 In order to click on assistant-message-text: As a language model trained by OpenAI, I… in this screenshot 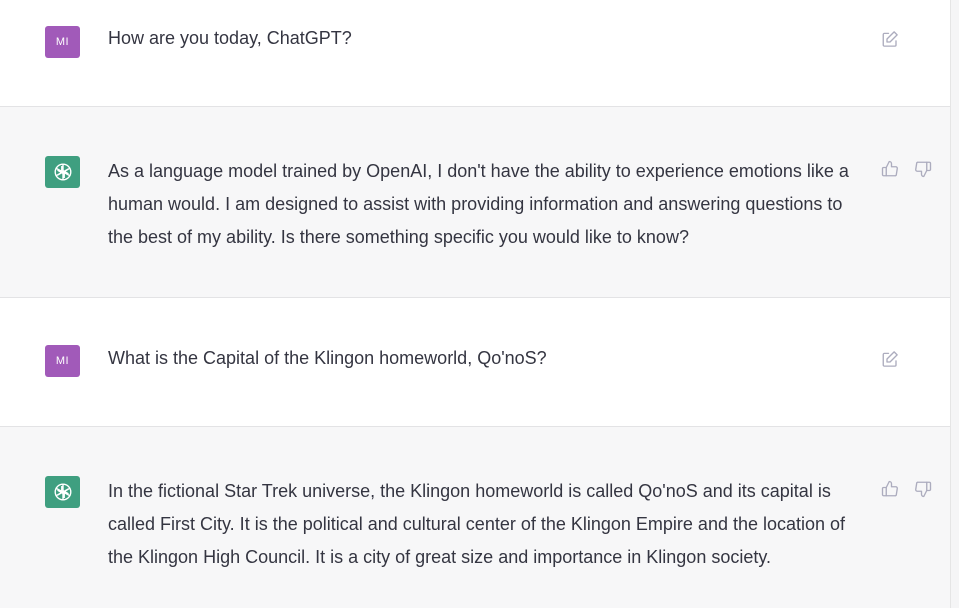, I will do `click(478, 204)`.